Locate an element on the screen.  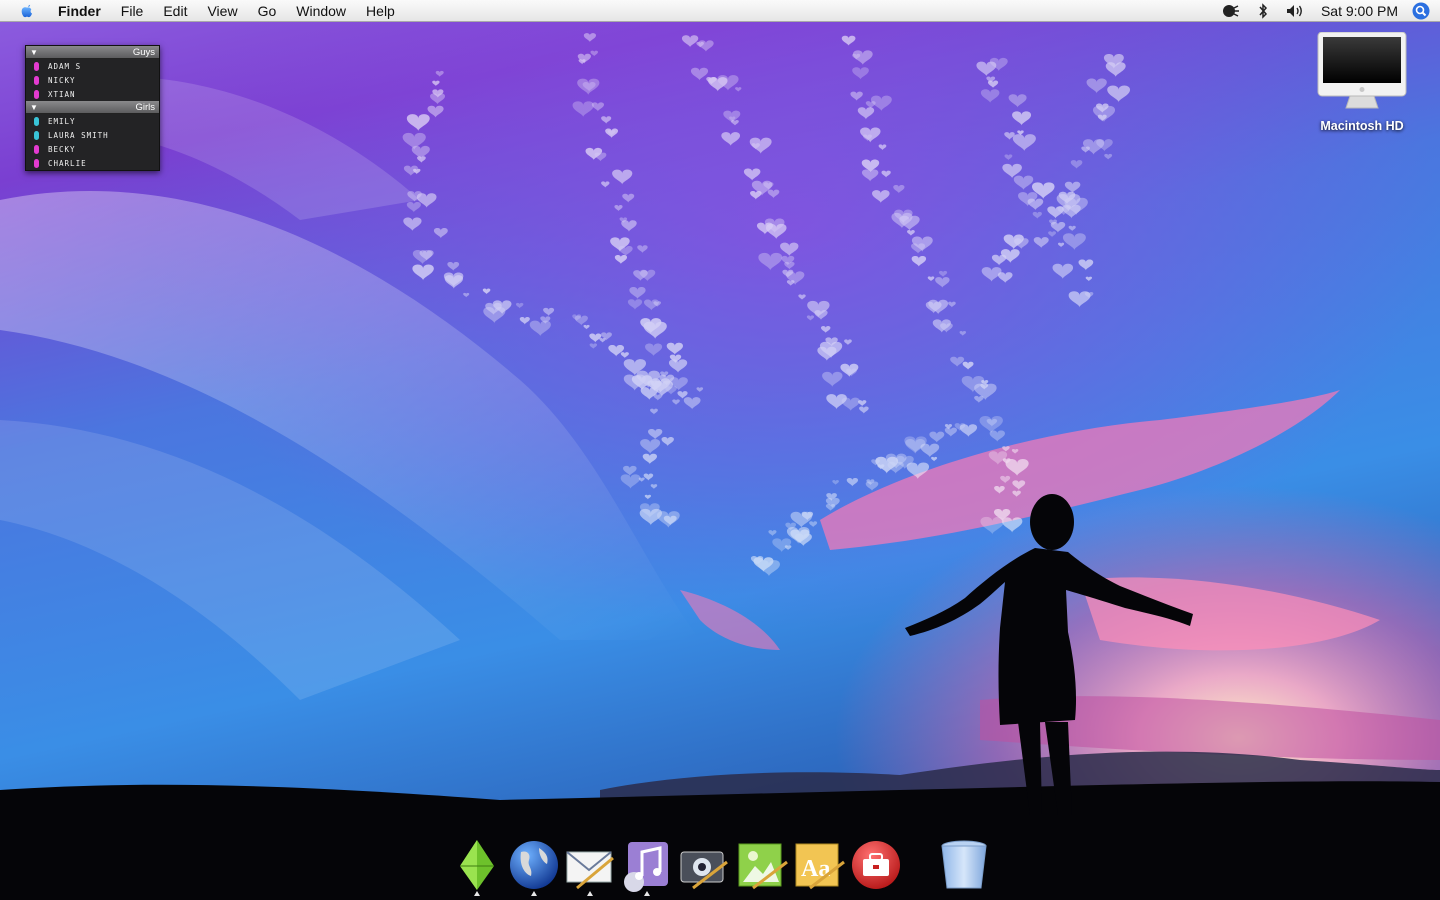
dock-item-mail is located at coordinates (590, 865).